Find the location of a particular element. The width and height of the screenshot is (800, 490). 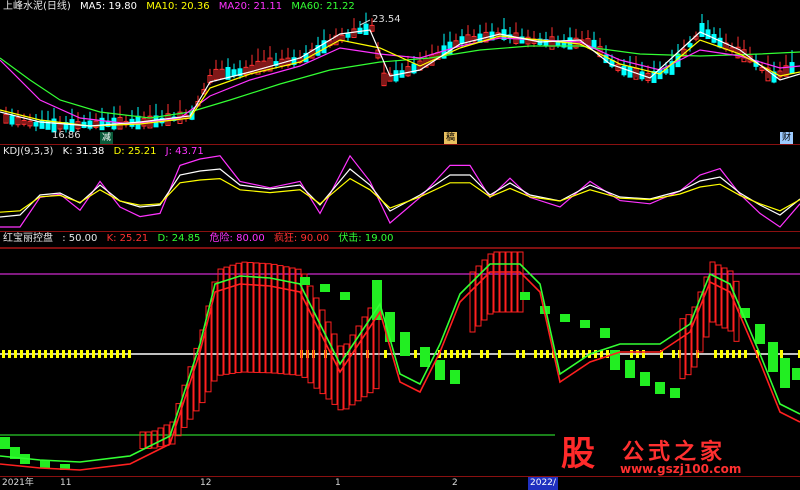

kdj-legend: KDJ(9,3,3) K: 31.38 D: 25.21 J: 43.71 is located at coordinates (105, 152).